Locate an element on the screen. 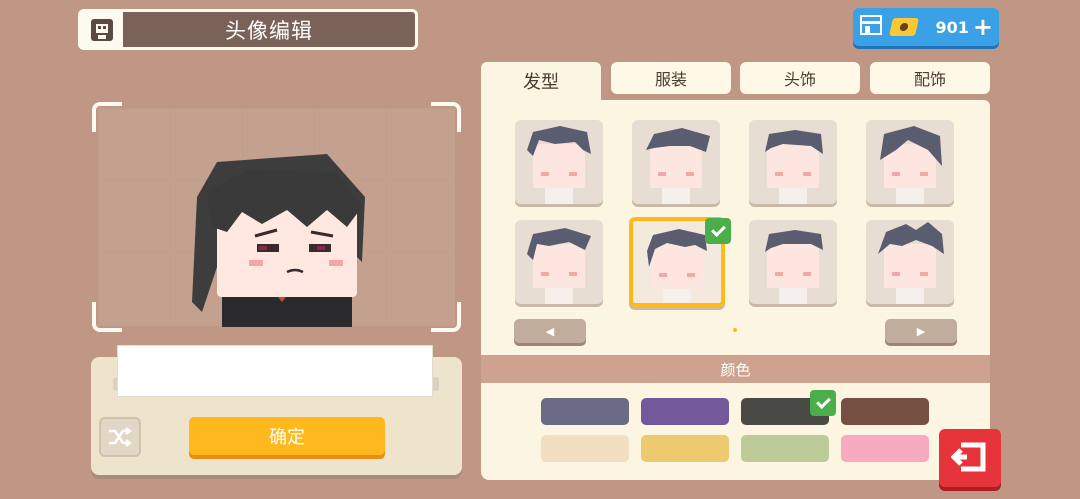  page-title: 头像编辑 is located at coordinates (269, 30).